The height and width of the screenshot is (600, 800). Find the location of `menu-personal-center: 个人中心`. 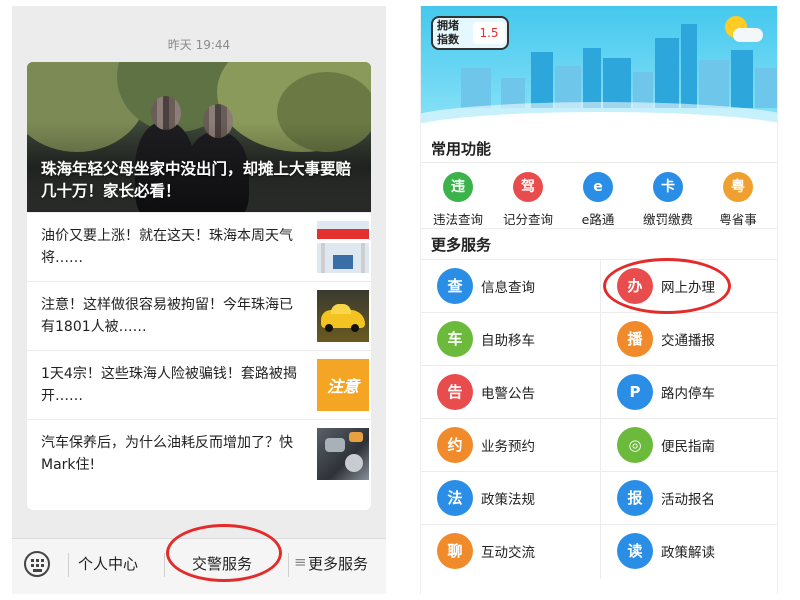

menu-personal-center: 个人中心 is located at coordinates (108, 563).